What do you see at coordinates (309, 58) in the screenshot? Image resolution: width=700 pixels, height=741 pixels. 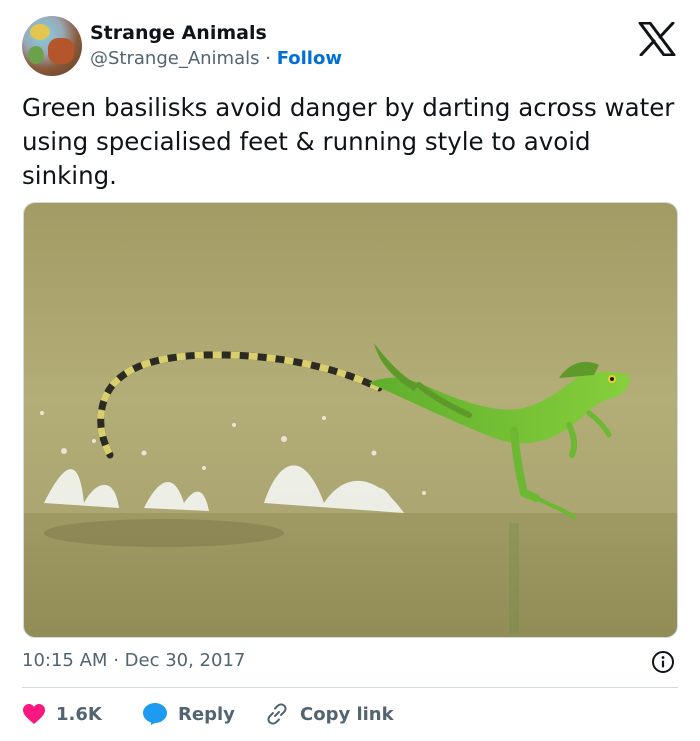 I see `follow-button: Follow` at bounding box center [309, 58].